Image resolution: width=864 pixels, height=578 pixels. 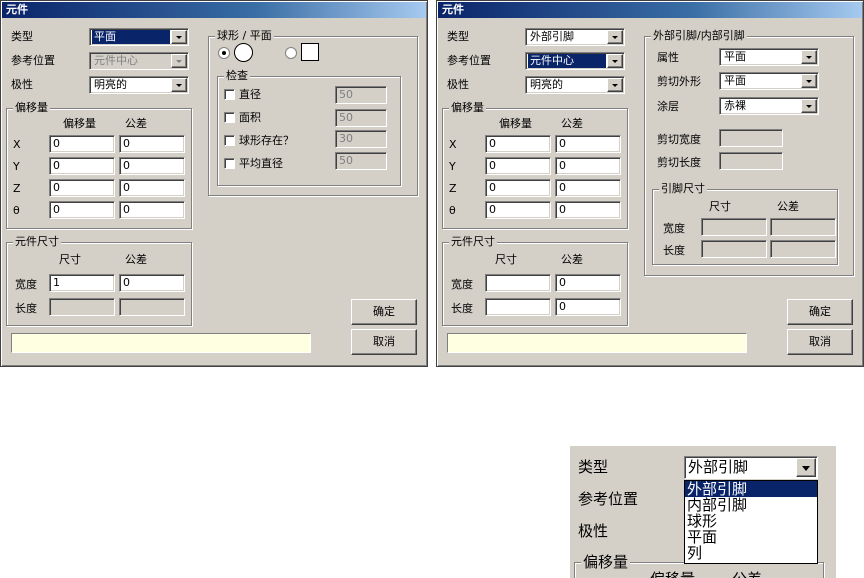 What do you see at coordinates (679, 139) in the screenshot?
I see `cut-width-label: 剪切宽度` at bounding box center [679, 139].